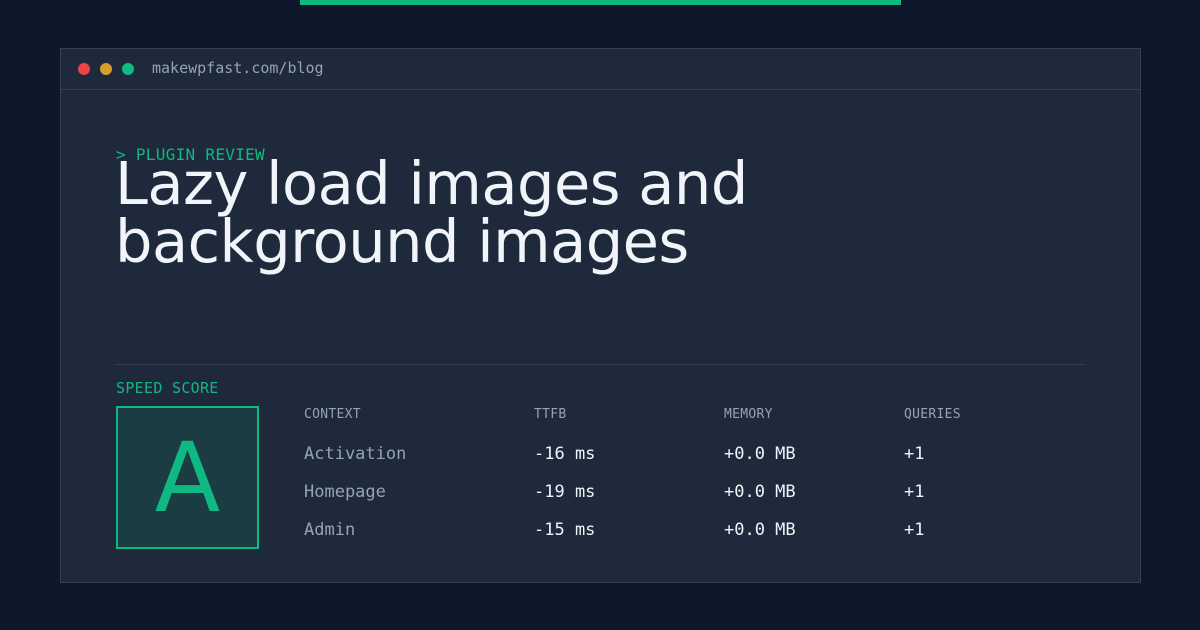  I want to click on row-ttfb: -19 ms, so click(565, 492).